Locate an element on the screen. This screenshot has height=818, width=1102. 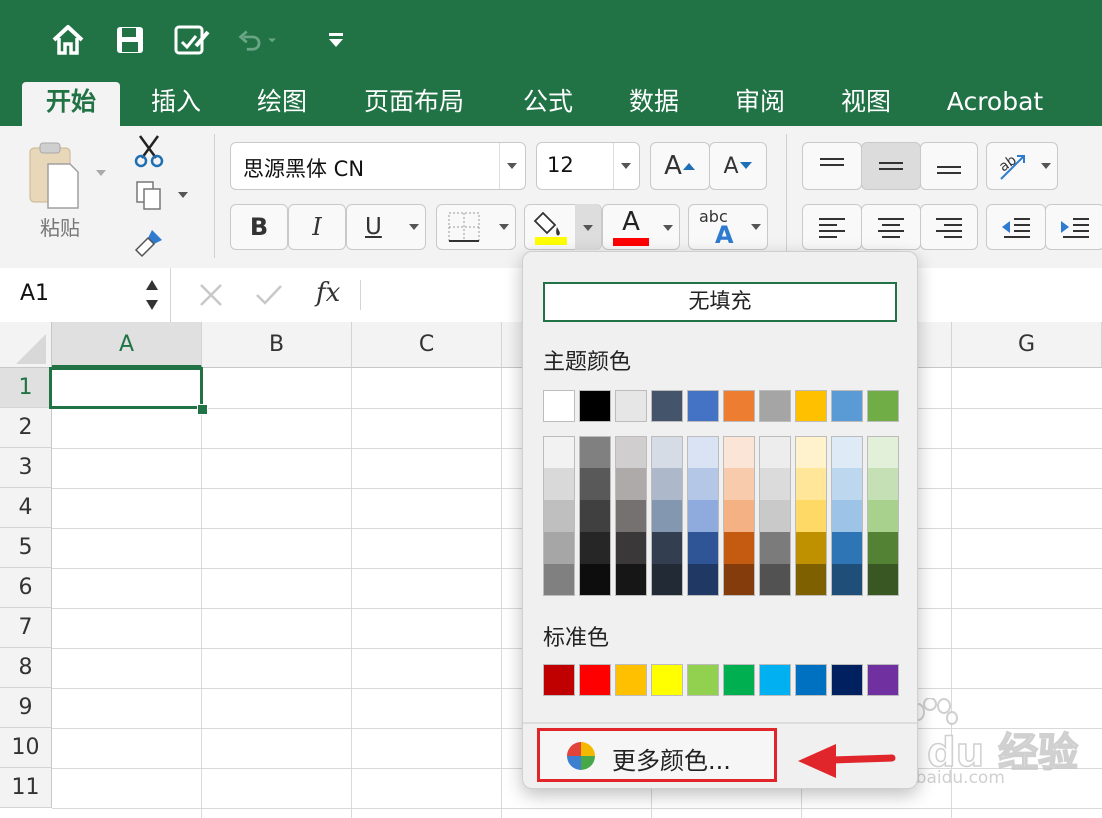
tab-insert: 插入 is located at coordinates (176, 104).